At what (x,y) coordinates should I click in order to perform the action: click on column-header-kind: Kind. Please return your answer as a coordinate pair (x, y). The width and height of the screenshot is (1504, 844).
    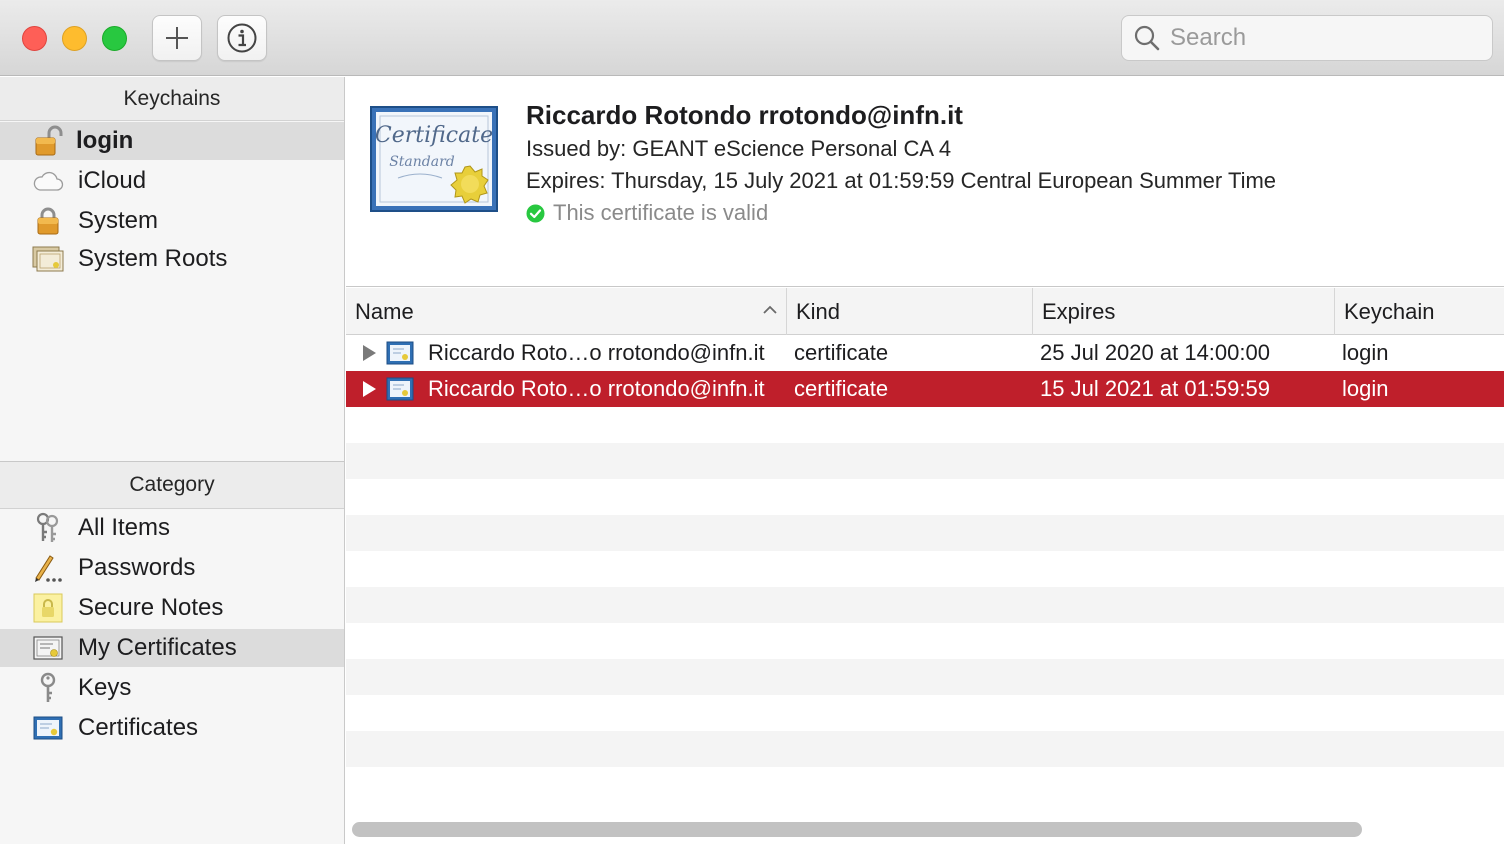
    Looking at the image, I should click on (909, 311).